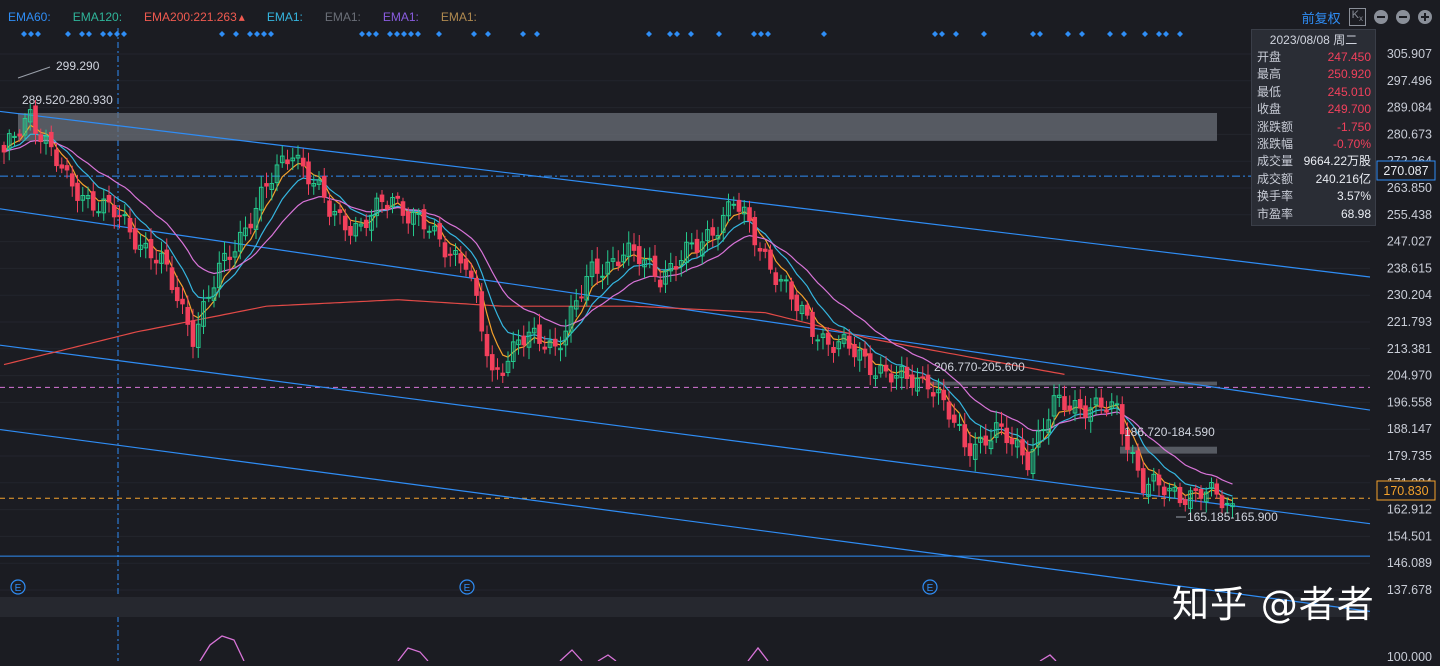  What do you see at coordinates (1409, 510) in the screenshot?
I see `y-tick-label: 162.912` at bounding box center [1409, 510].